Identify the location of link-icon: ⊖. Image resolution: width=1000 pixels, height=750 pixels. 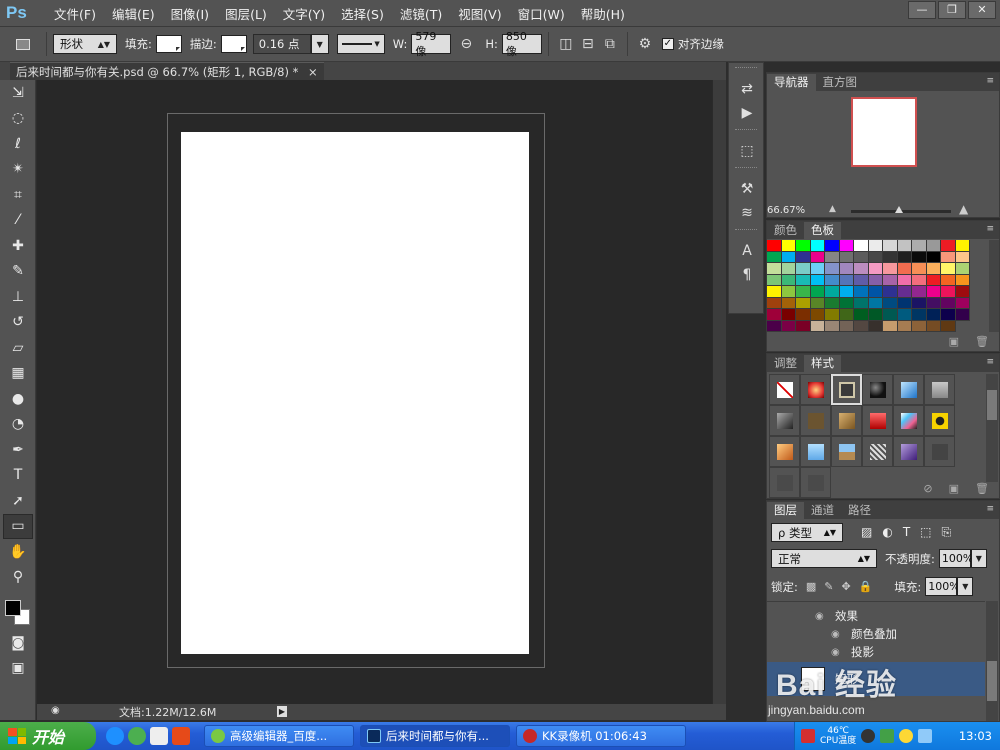
(466, 44).